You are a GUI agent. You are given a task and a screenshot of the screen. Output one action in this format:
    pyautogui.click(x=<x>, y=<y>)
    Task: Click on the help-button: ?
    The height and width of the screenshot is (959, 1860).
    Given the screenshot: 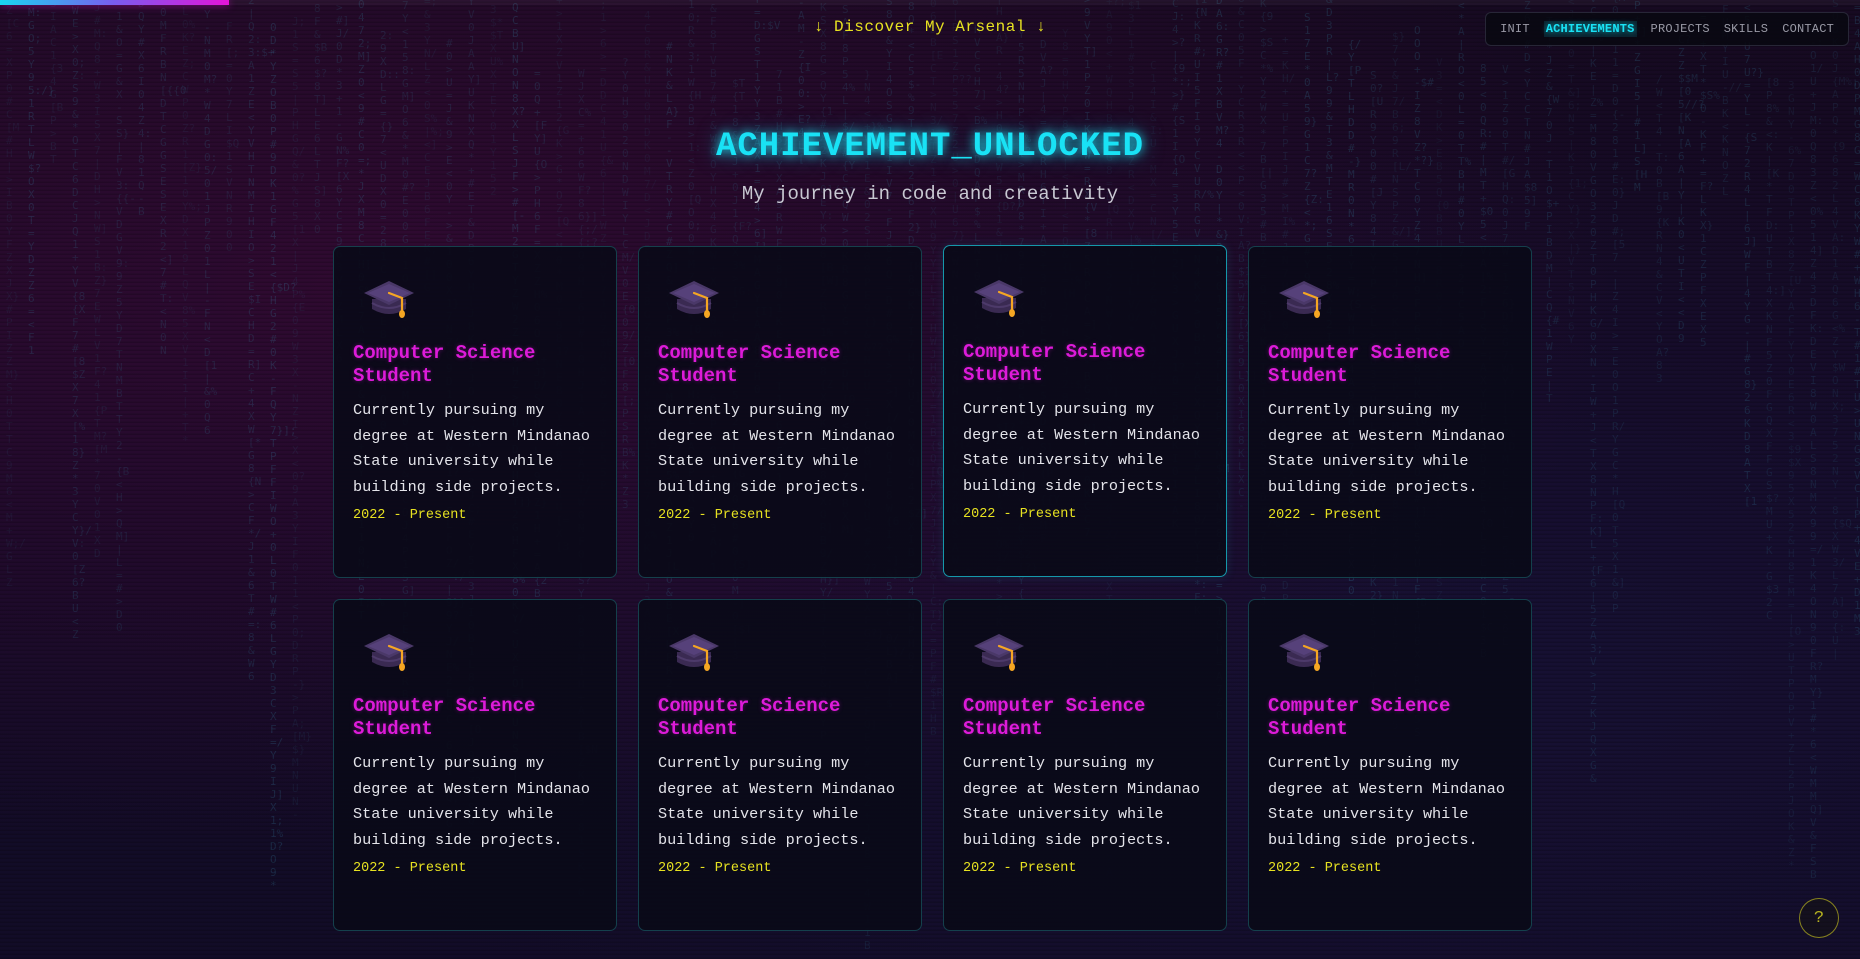 What is the action you would take?
    pyautogui.click(x=1819, y=918)
    